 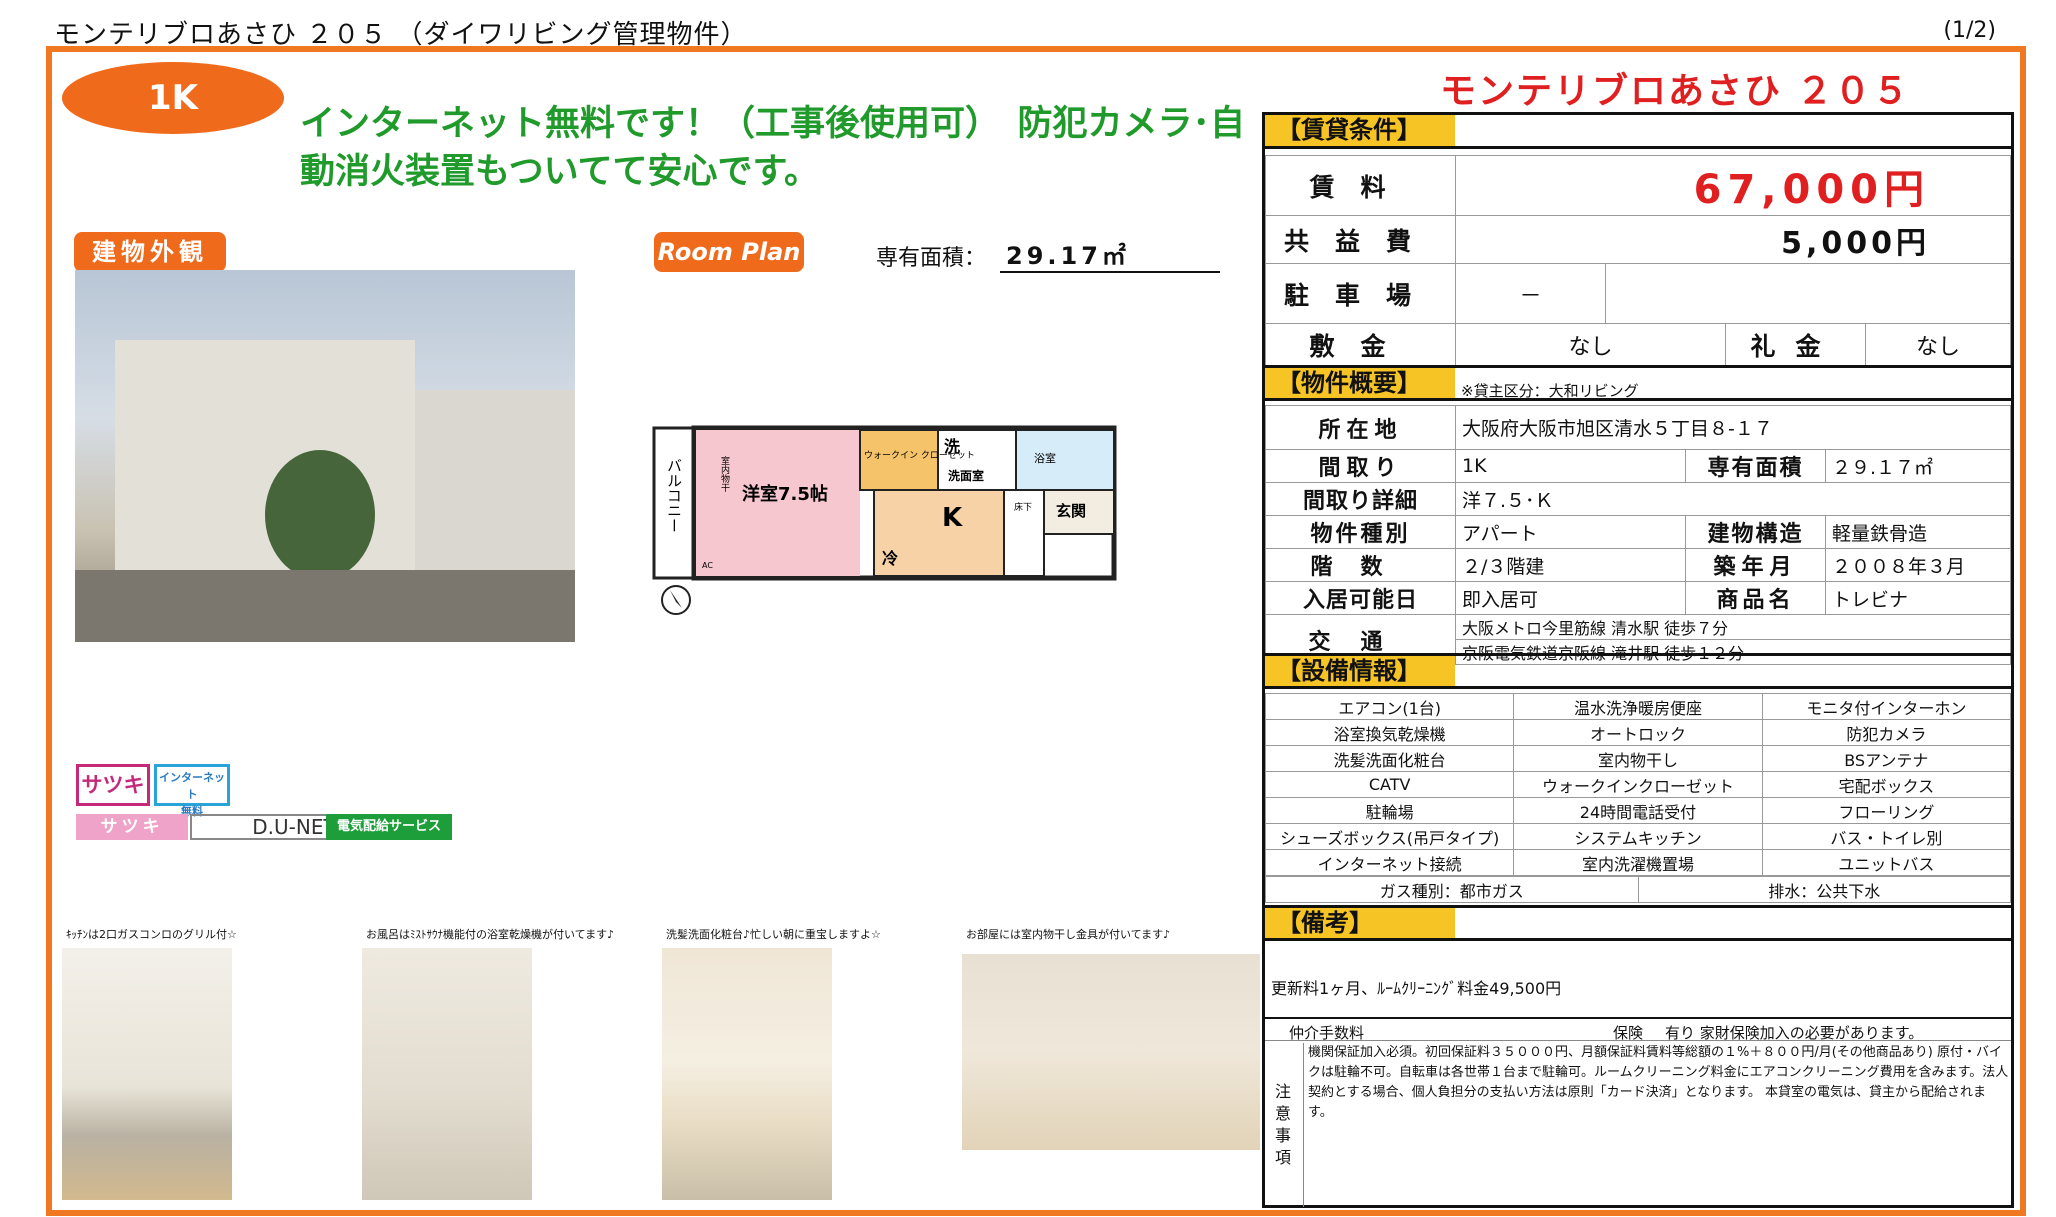 I want to click on layout-value: 1K, so click(x=1570, y=466).